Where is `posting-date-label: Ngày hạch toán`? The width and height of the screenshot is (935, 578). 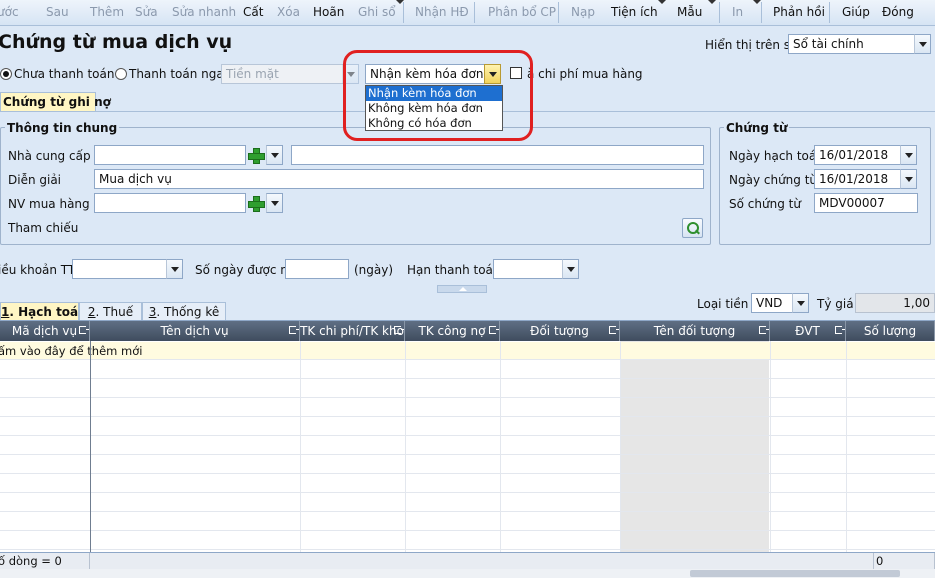
posting-date-label: Ngày hạch toán is located at coordinates (776, 156).